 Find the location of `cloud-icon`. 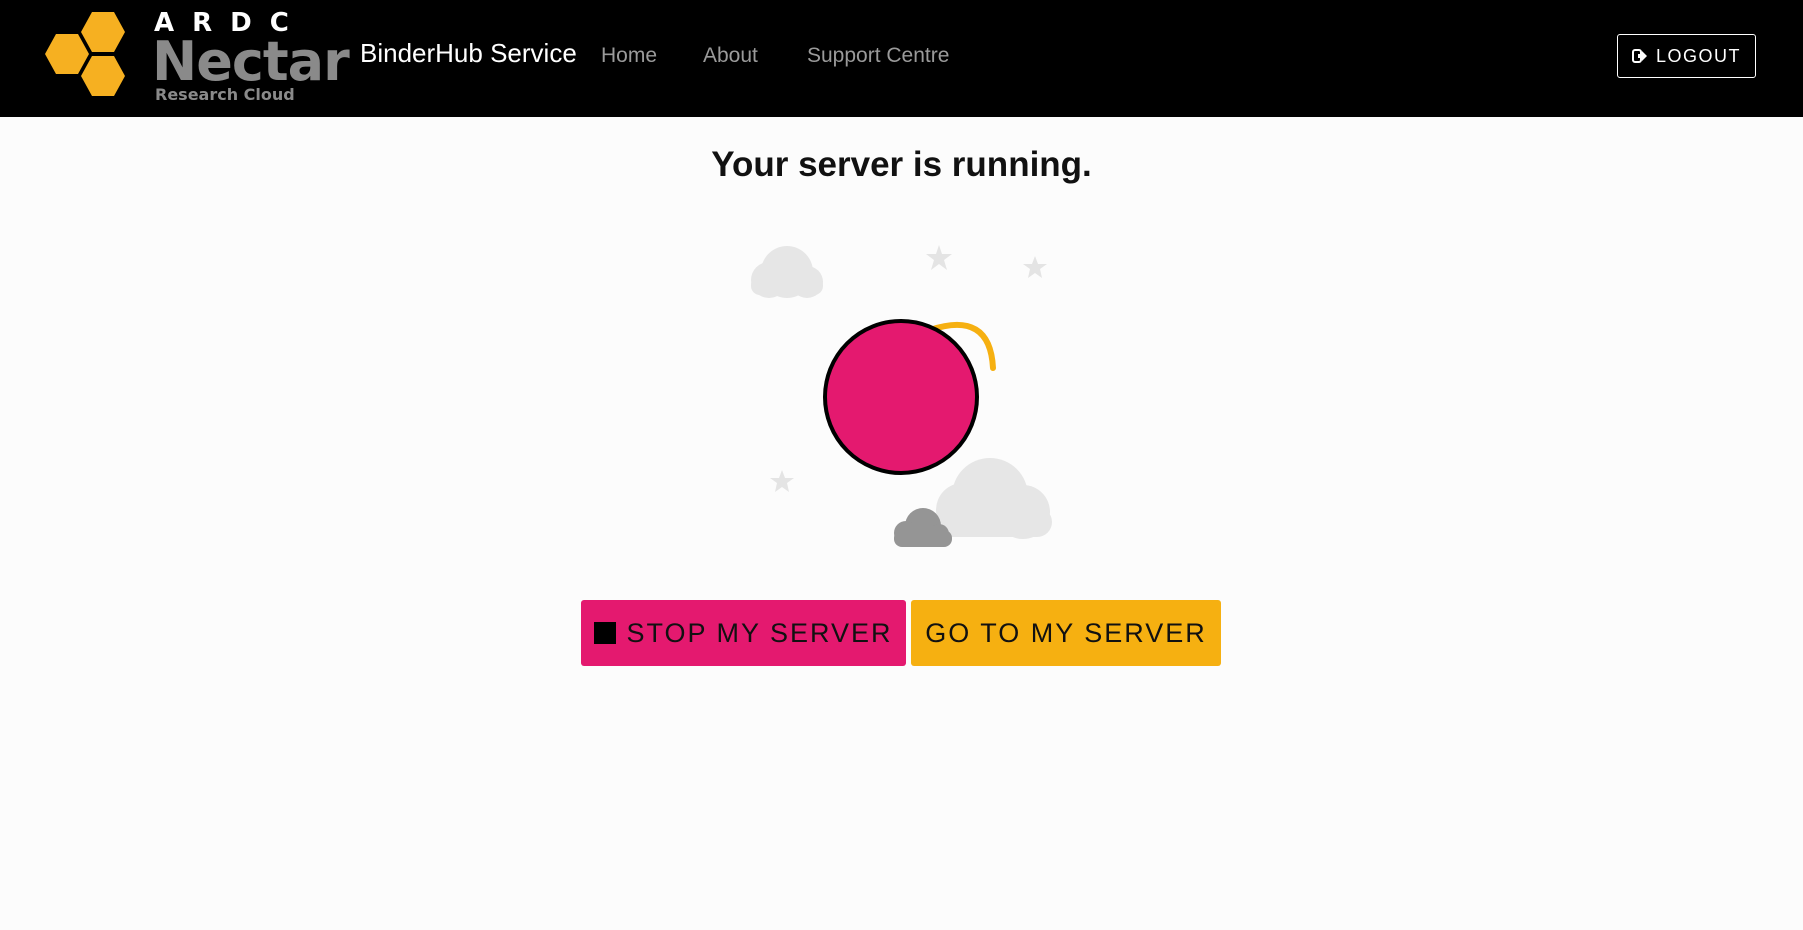

cloud-icon is located at coordinates (787, 272).